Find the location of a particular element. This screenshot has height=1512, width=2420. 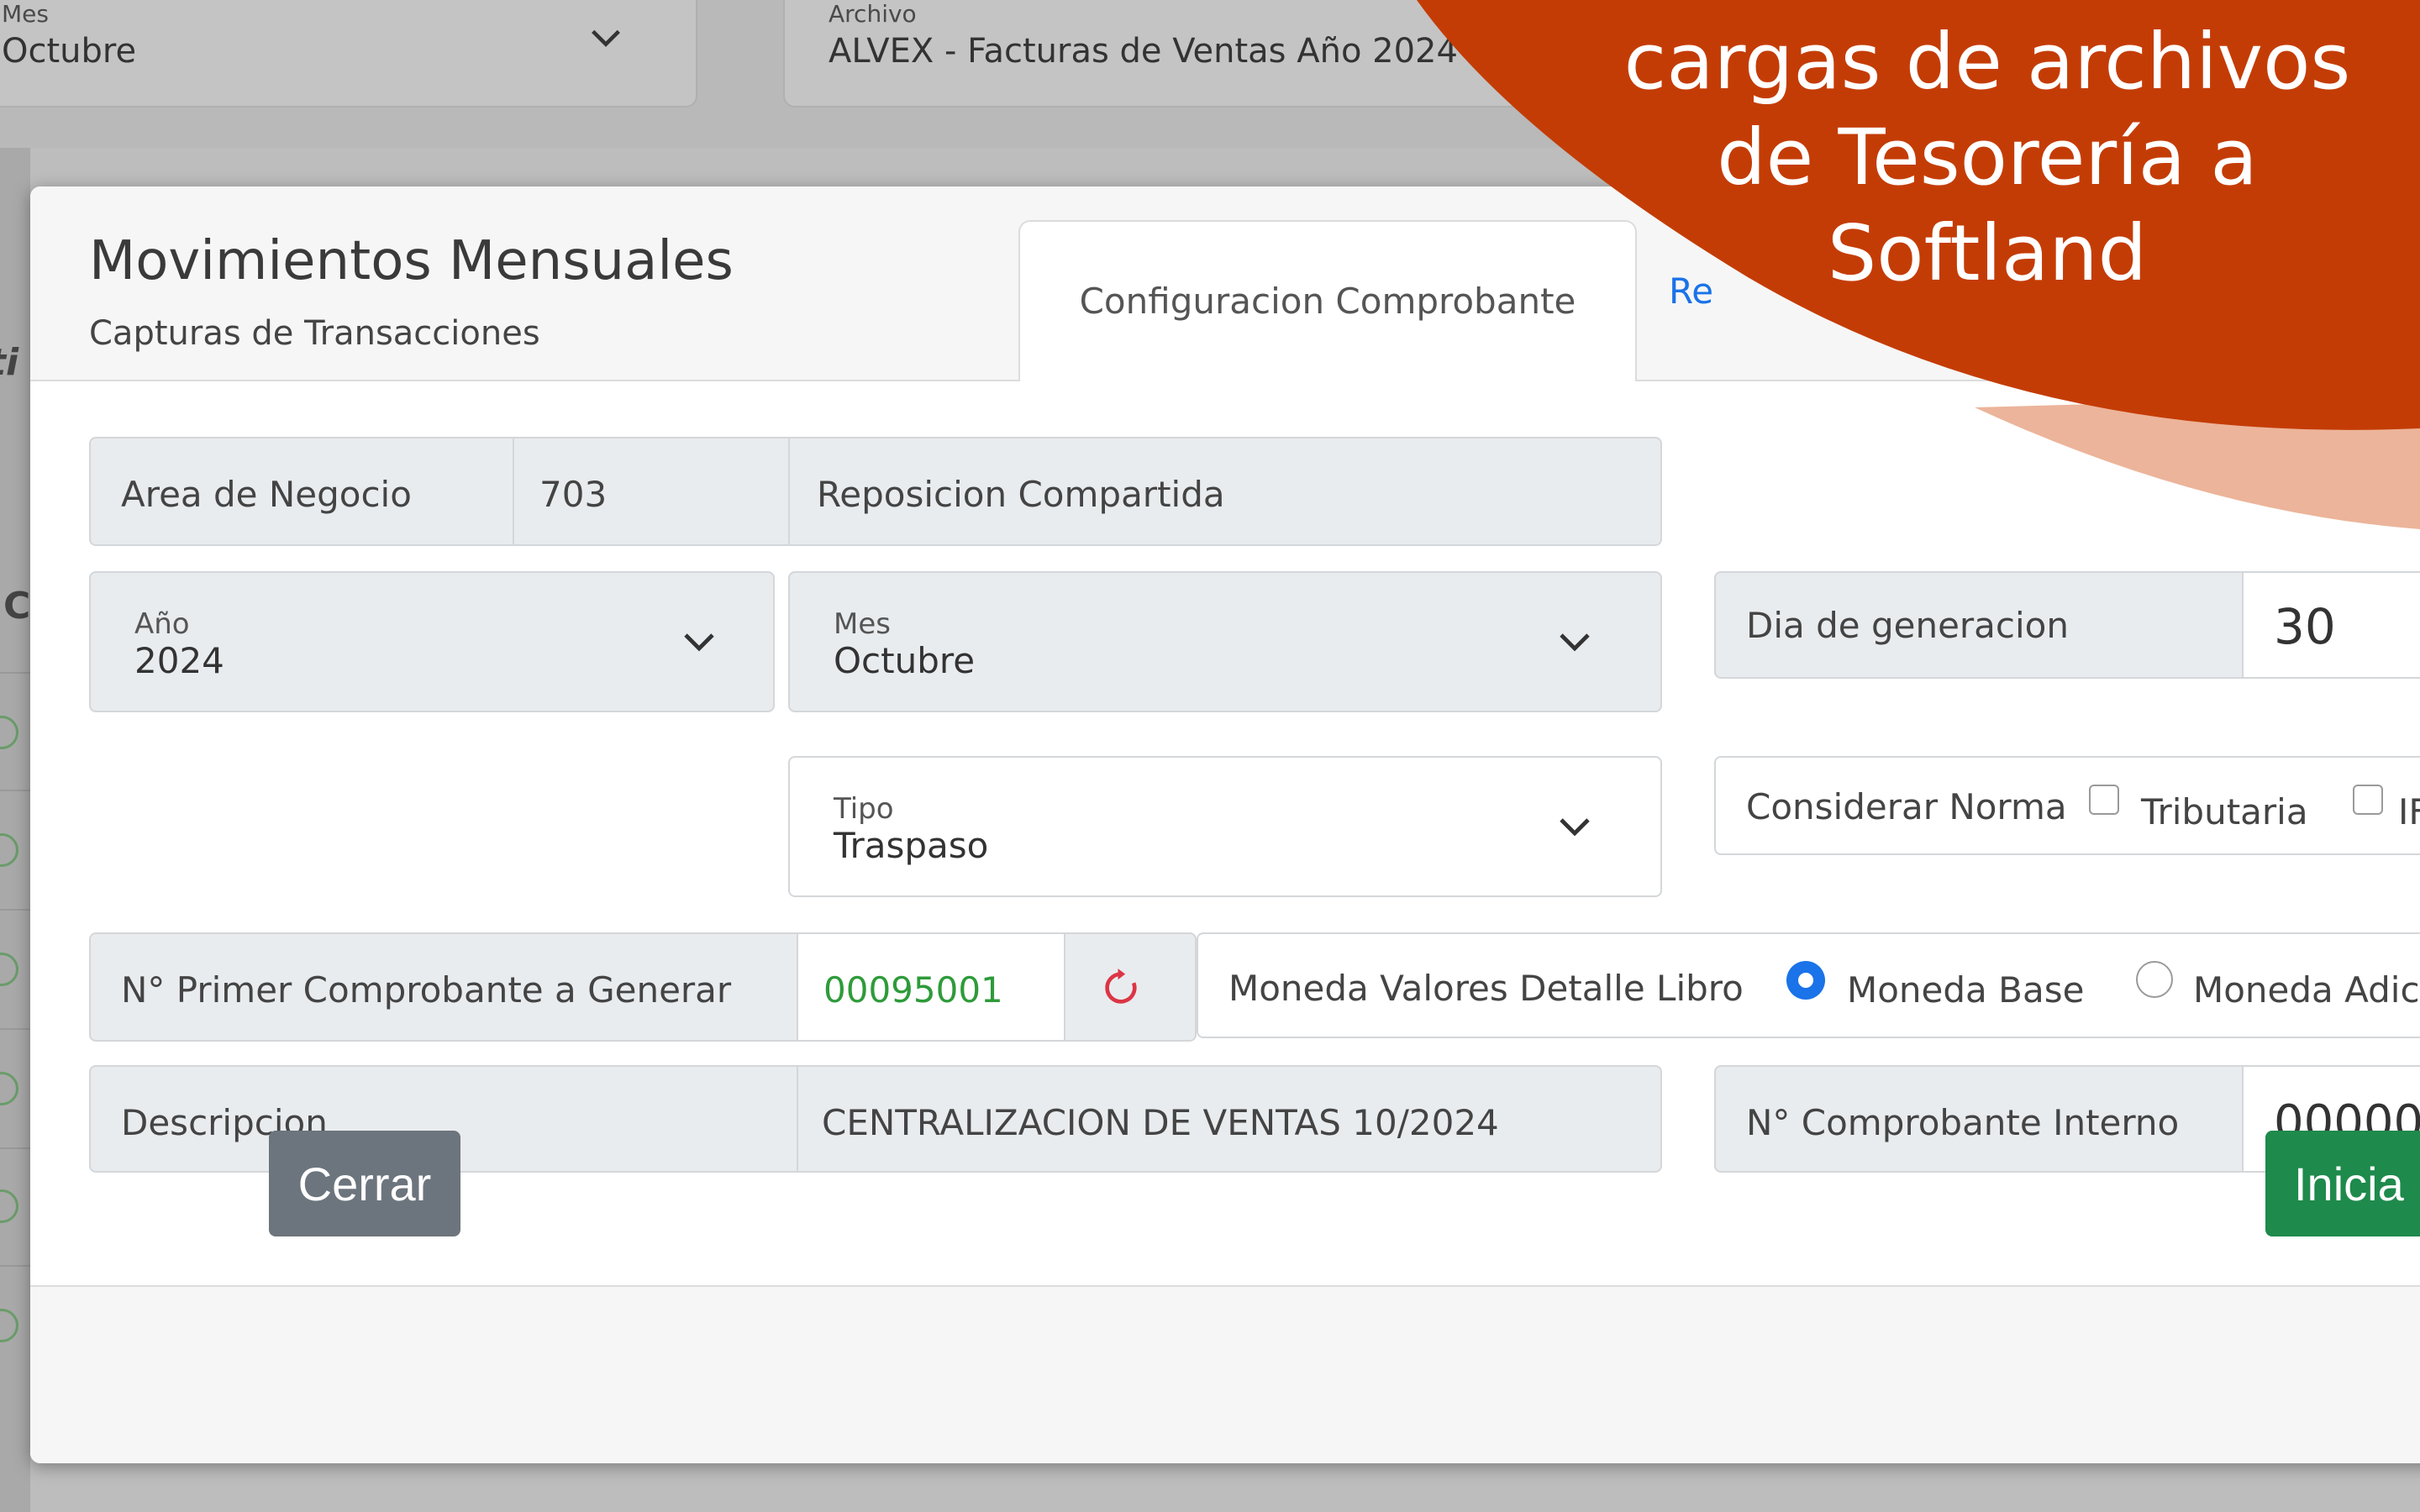

area-negocio-name: Reposicion Compartida is located at coordinates (1021, 494).